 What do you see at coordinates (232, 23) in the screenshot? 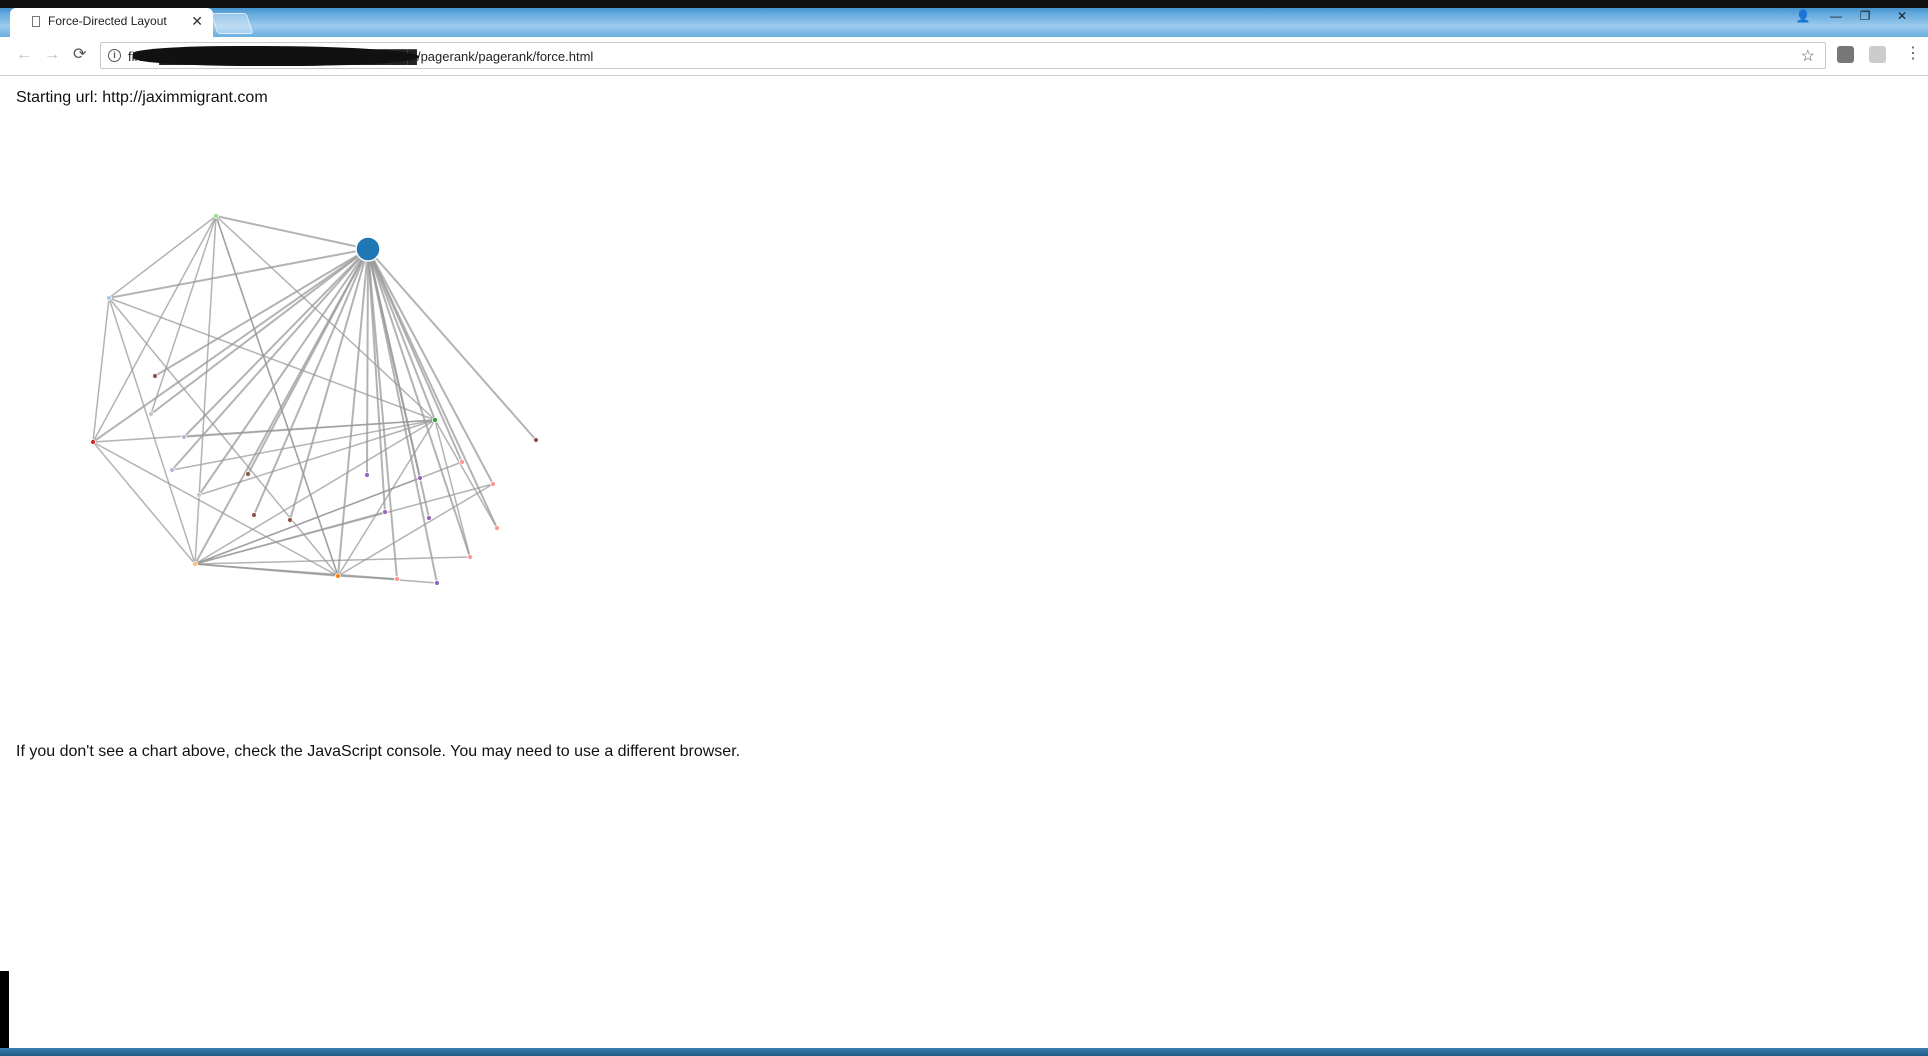
I see `new-tab-button` at bounding box center [232, 23].